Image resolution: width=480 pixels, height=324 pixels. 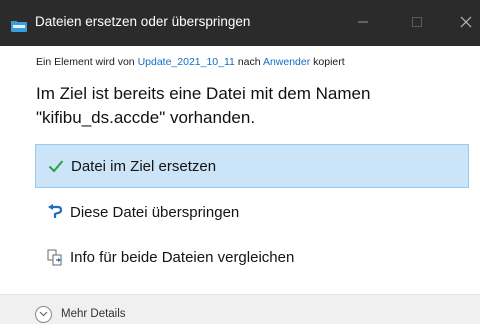 I want to click on replace-option-label: Datei im Ziel ersetzen, so click(x=144, y=166).